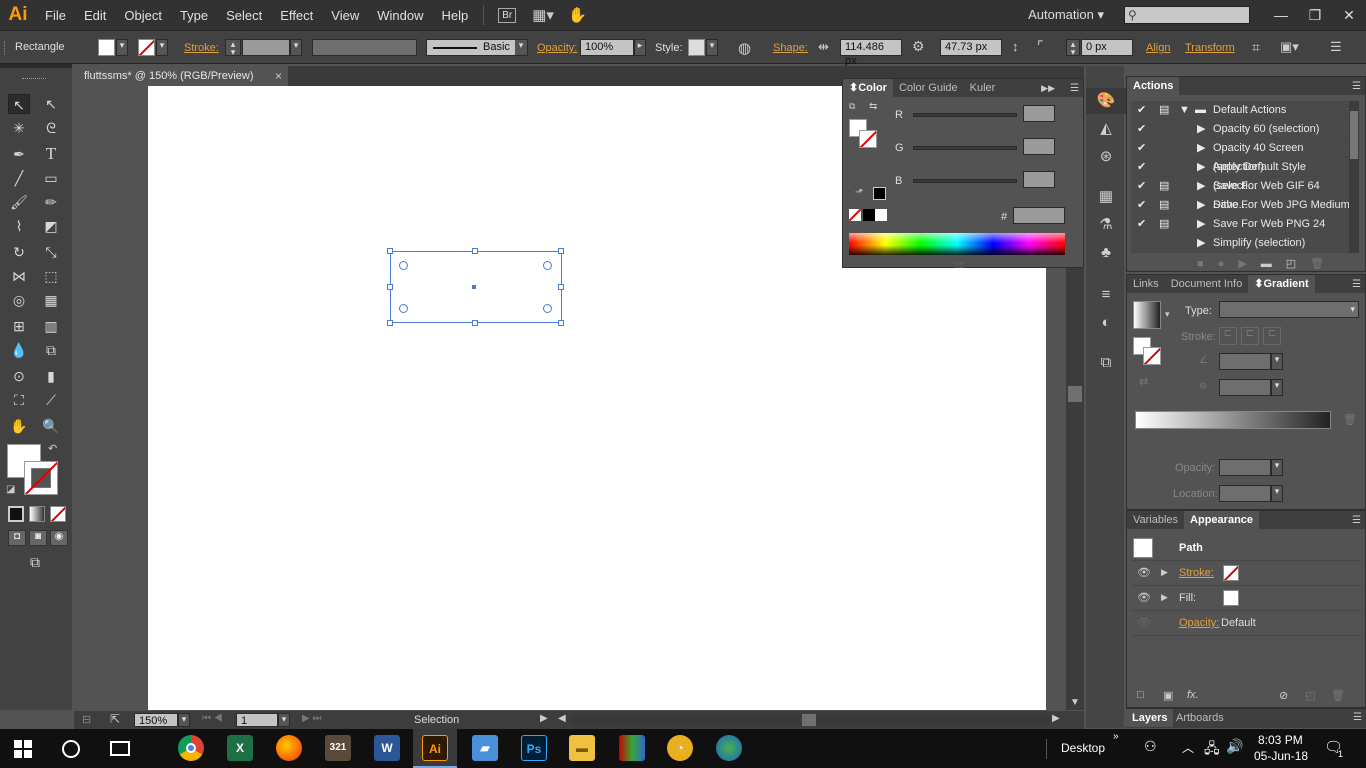  I want to click on zoom-tool-icon: 🔍, so click(51, 426).